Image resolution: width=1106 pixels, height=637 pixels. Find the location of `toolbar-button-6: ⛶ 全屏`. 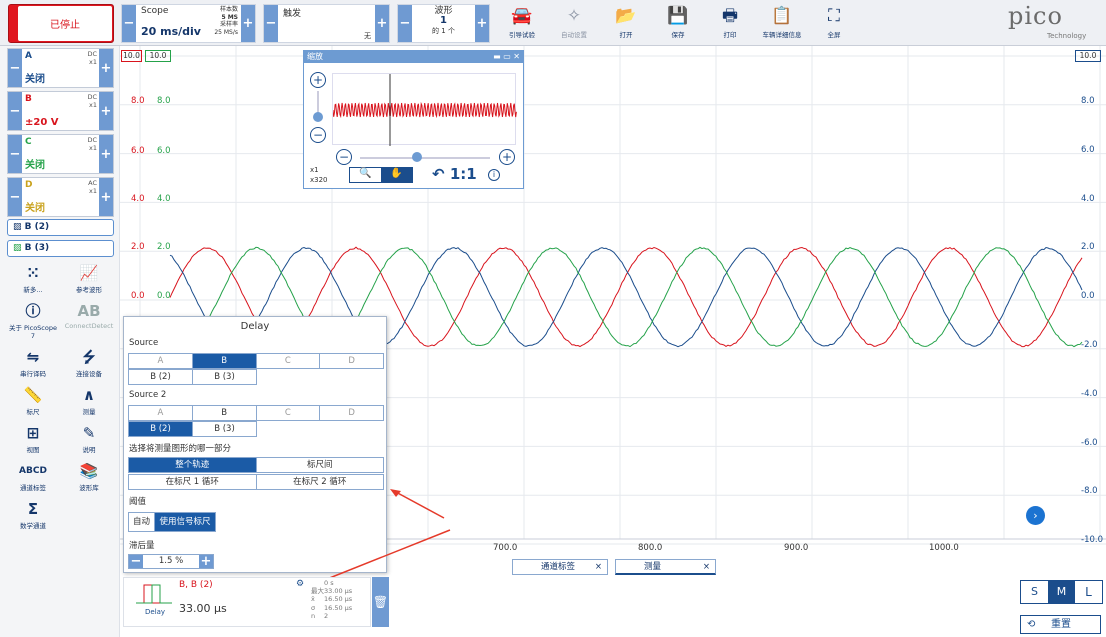

toolbar-button-6: ⛶ 全屏 is located at coordinates (834, 24).